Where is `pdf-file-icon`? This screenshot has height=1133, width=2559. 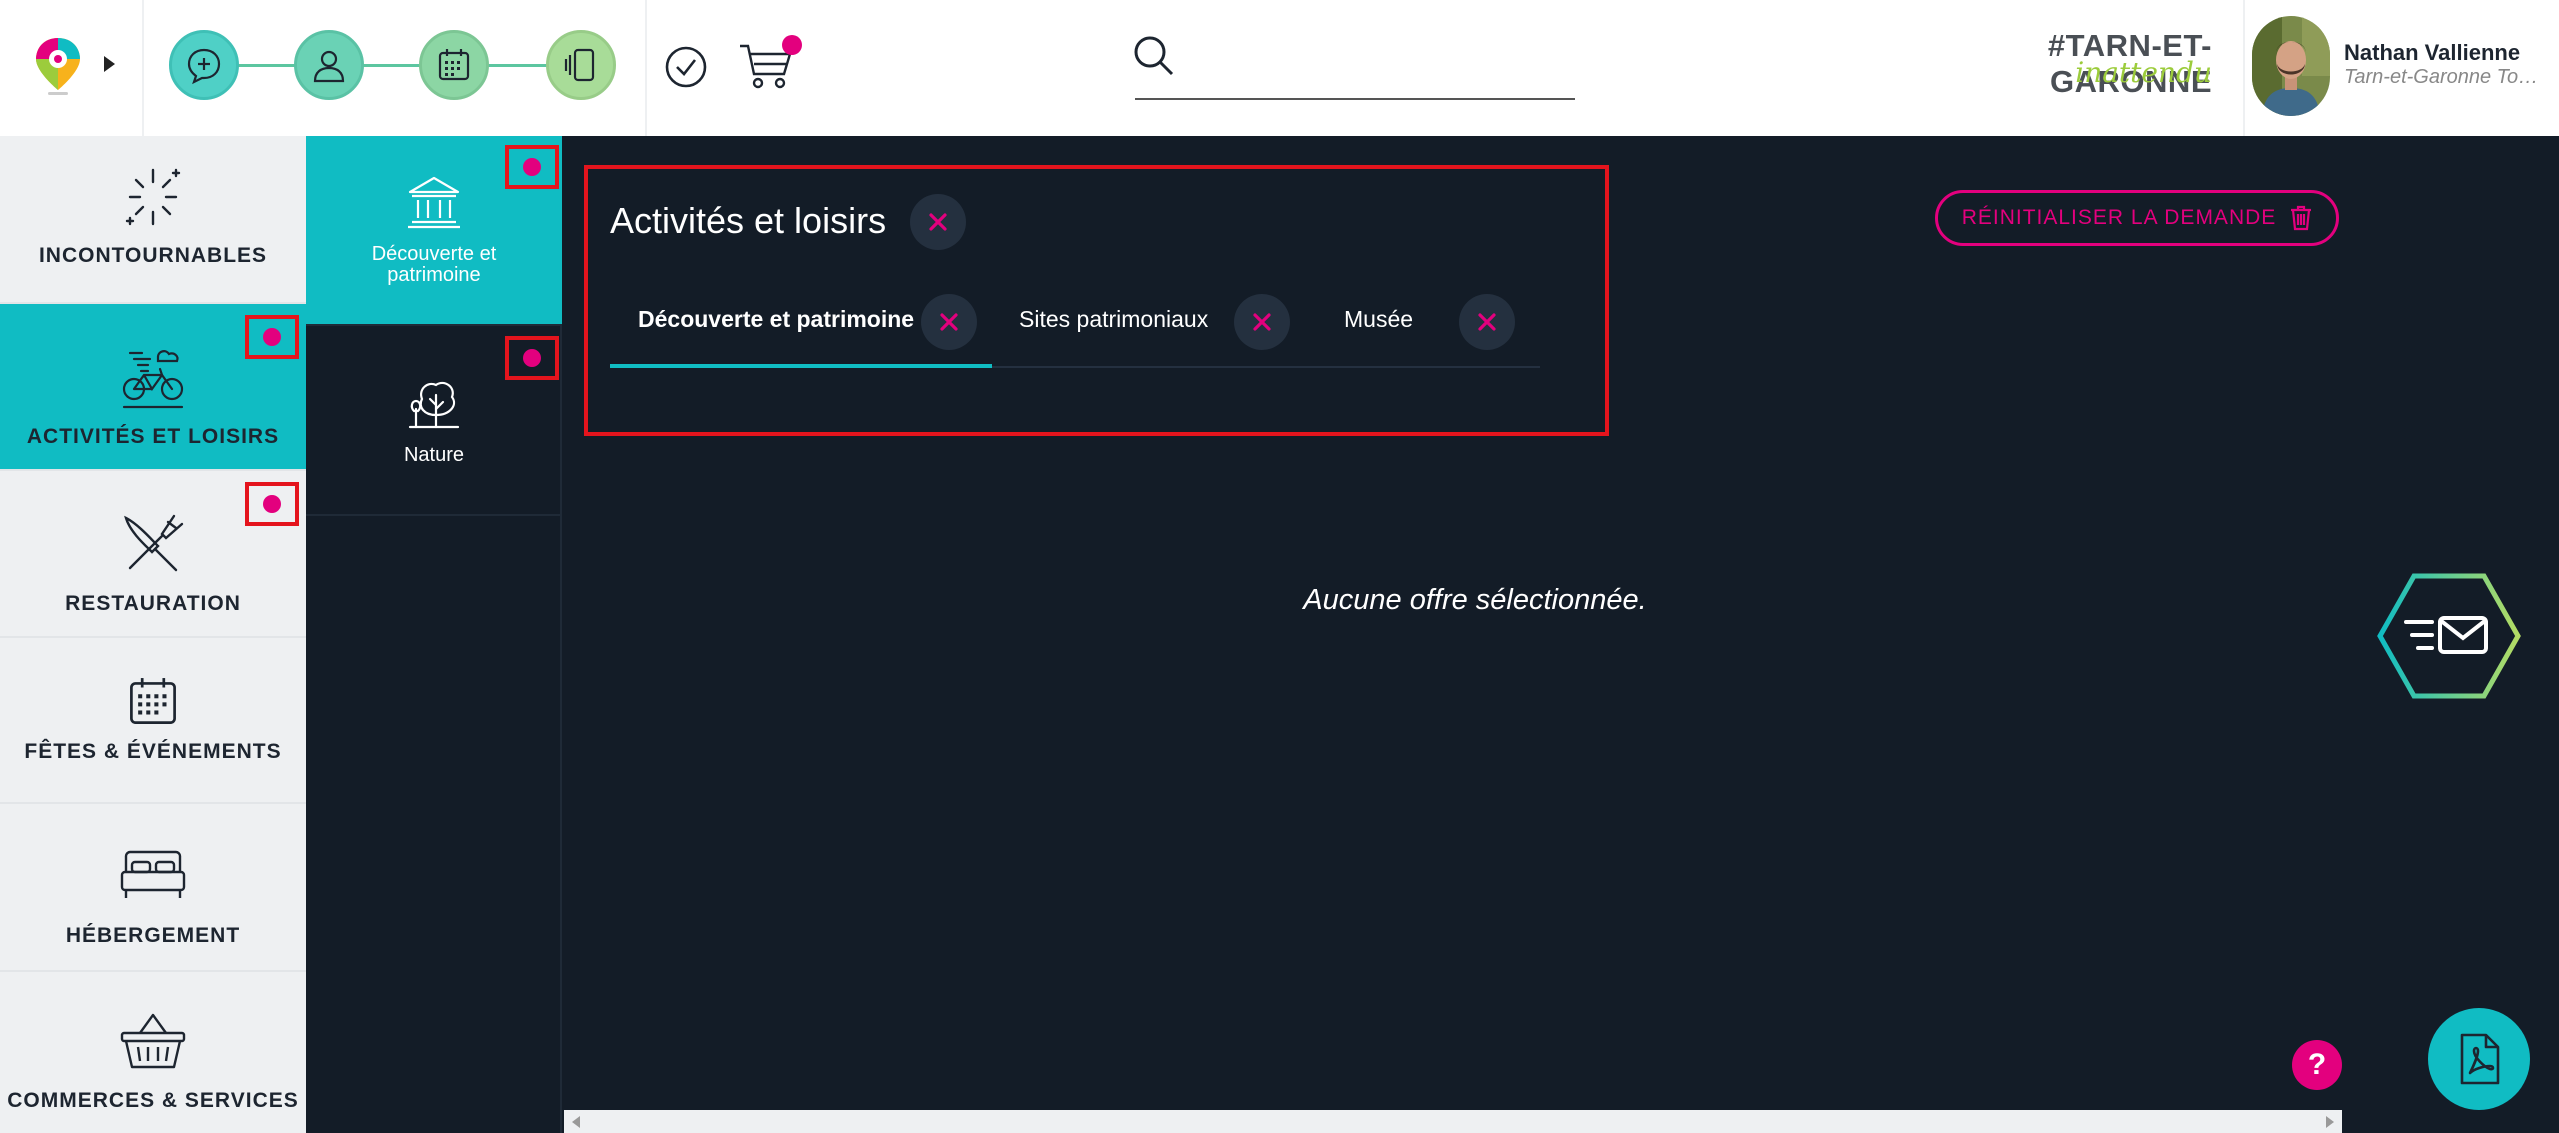
pdf-file-icon is located at coordinates (2480, 1059).